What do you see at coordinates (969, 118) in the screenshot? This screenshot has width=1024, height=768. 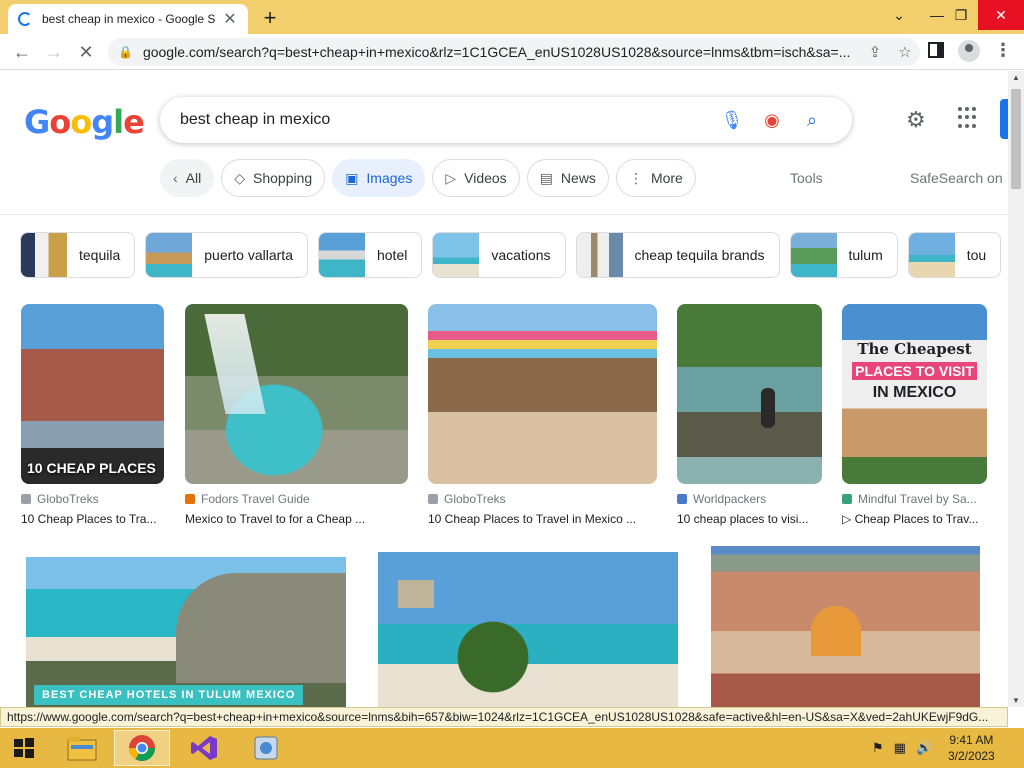 I see `apps-grid-icon` at bounding box center [969, 118].